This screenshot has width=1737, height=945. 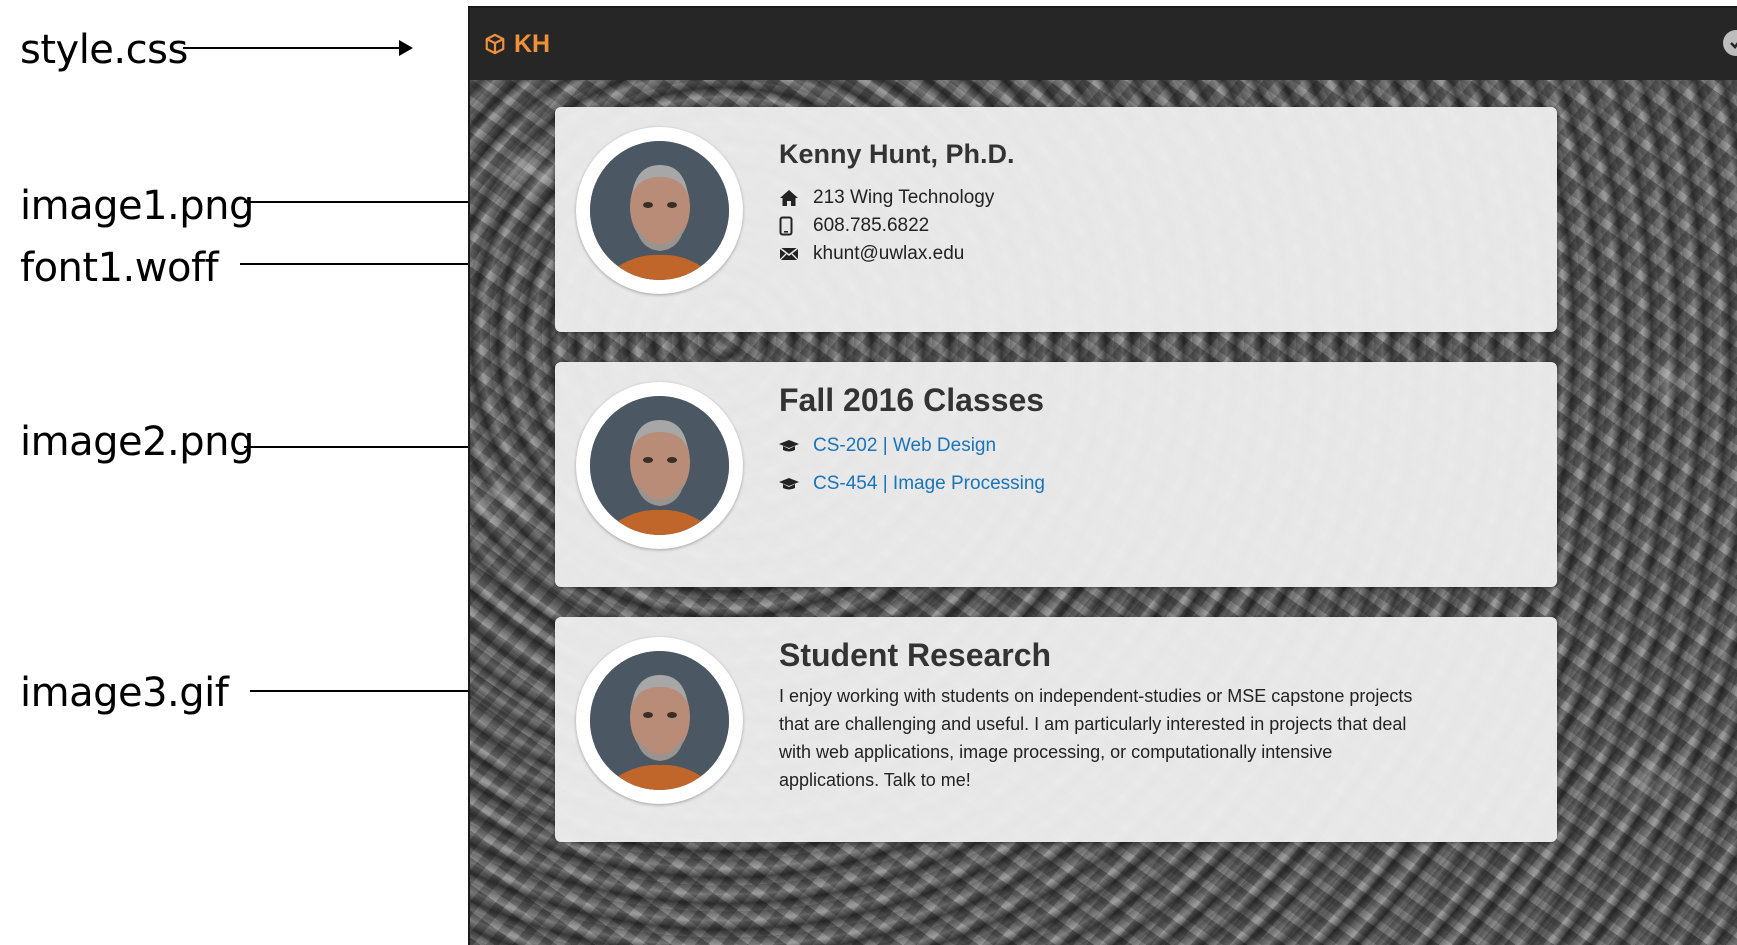 What do you see at coordinates (1153, 446) in the screenshot?
I see `class-item: CS-202 | Web Design` at bounding box center [1153, 446].